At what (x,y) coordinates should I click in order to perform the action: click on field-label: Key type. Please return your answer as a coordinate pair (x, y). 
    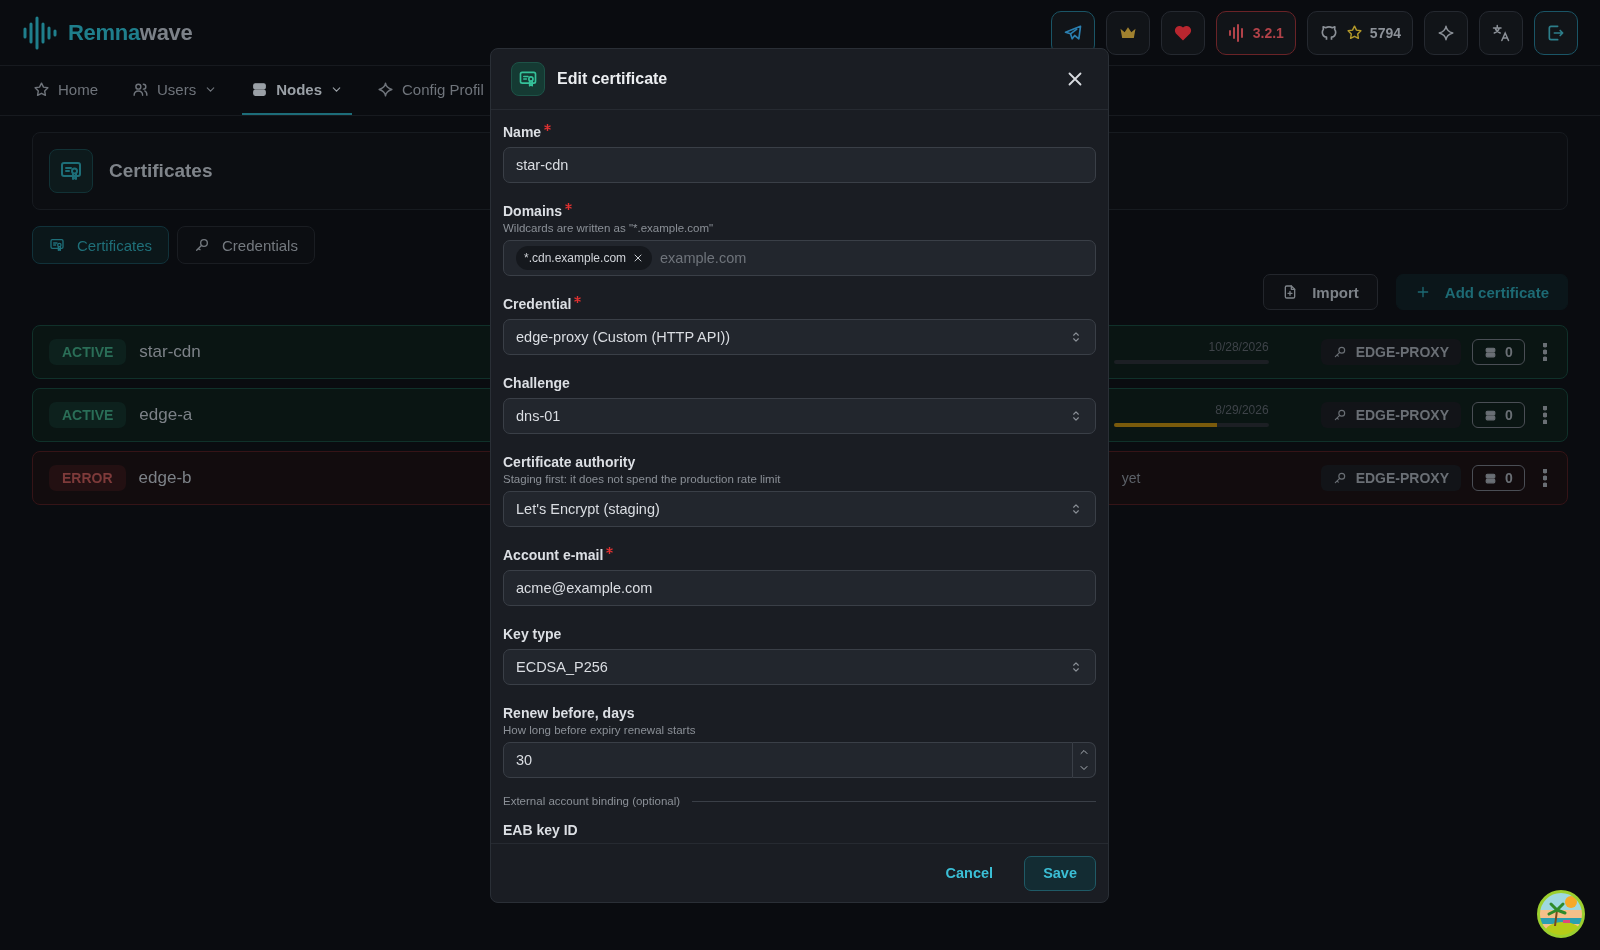
    Looking at the image, I should click on (532, 634).